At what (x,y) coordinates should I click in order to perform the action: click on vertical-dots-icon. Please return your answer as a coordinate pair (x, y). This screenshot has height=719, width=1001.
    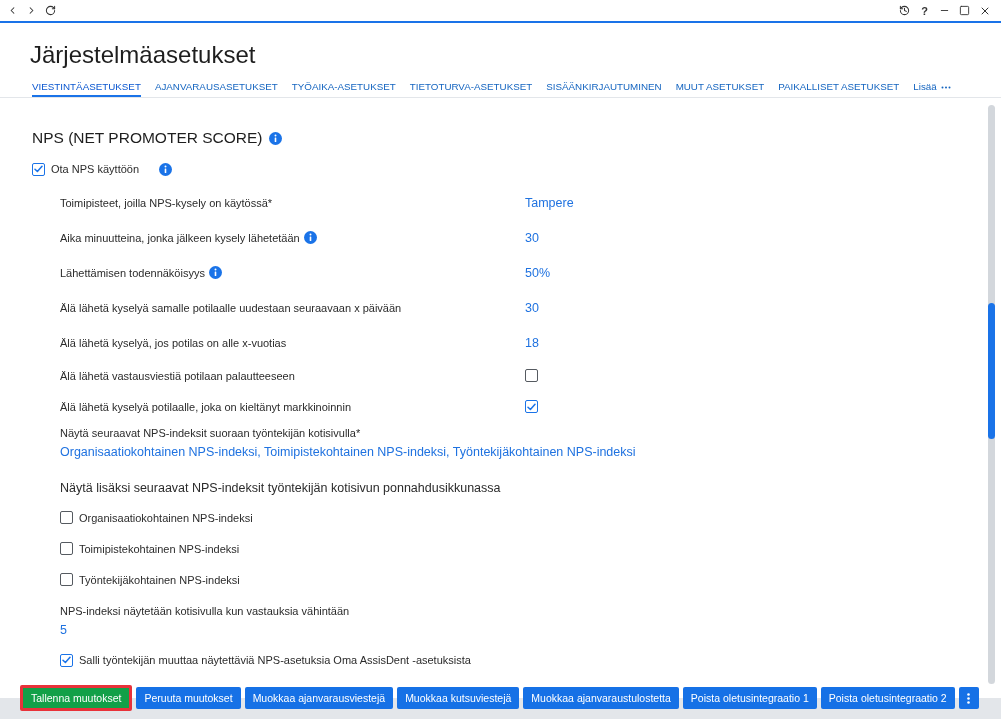
    Looking at the image, I should click on (969, 698).